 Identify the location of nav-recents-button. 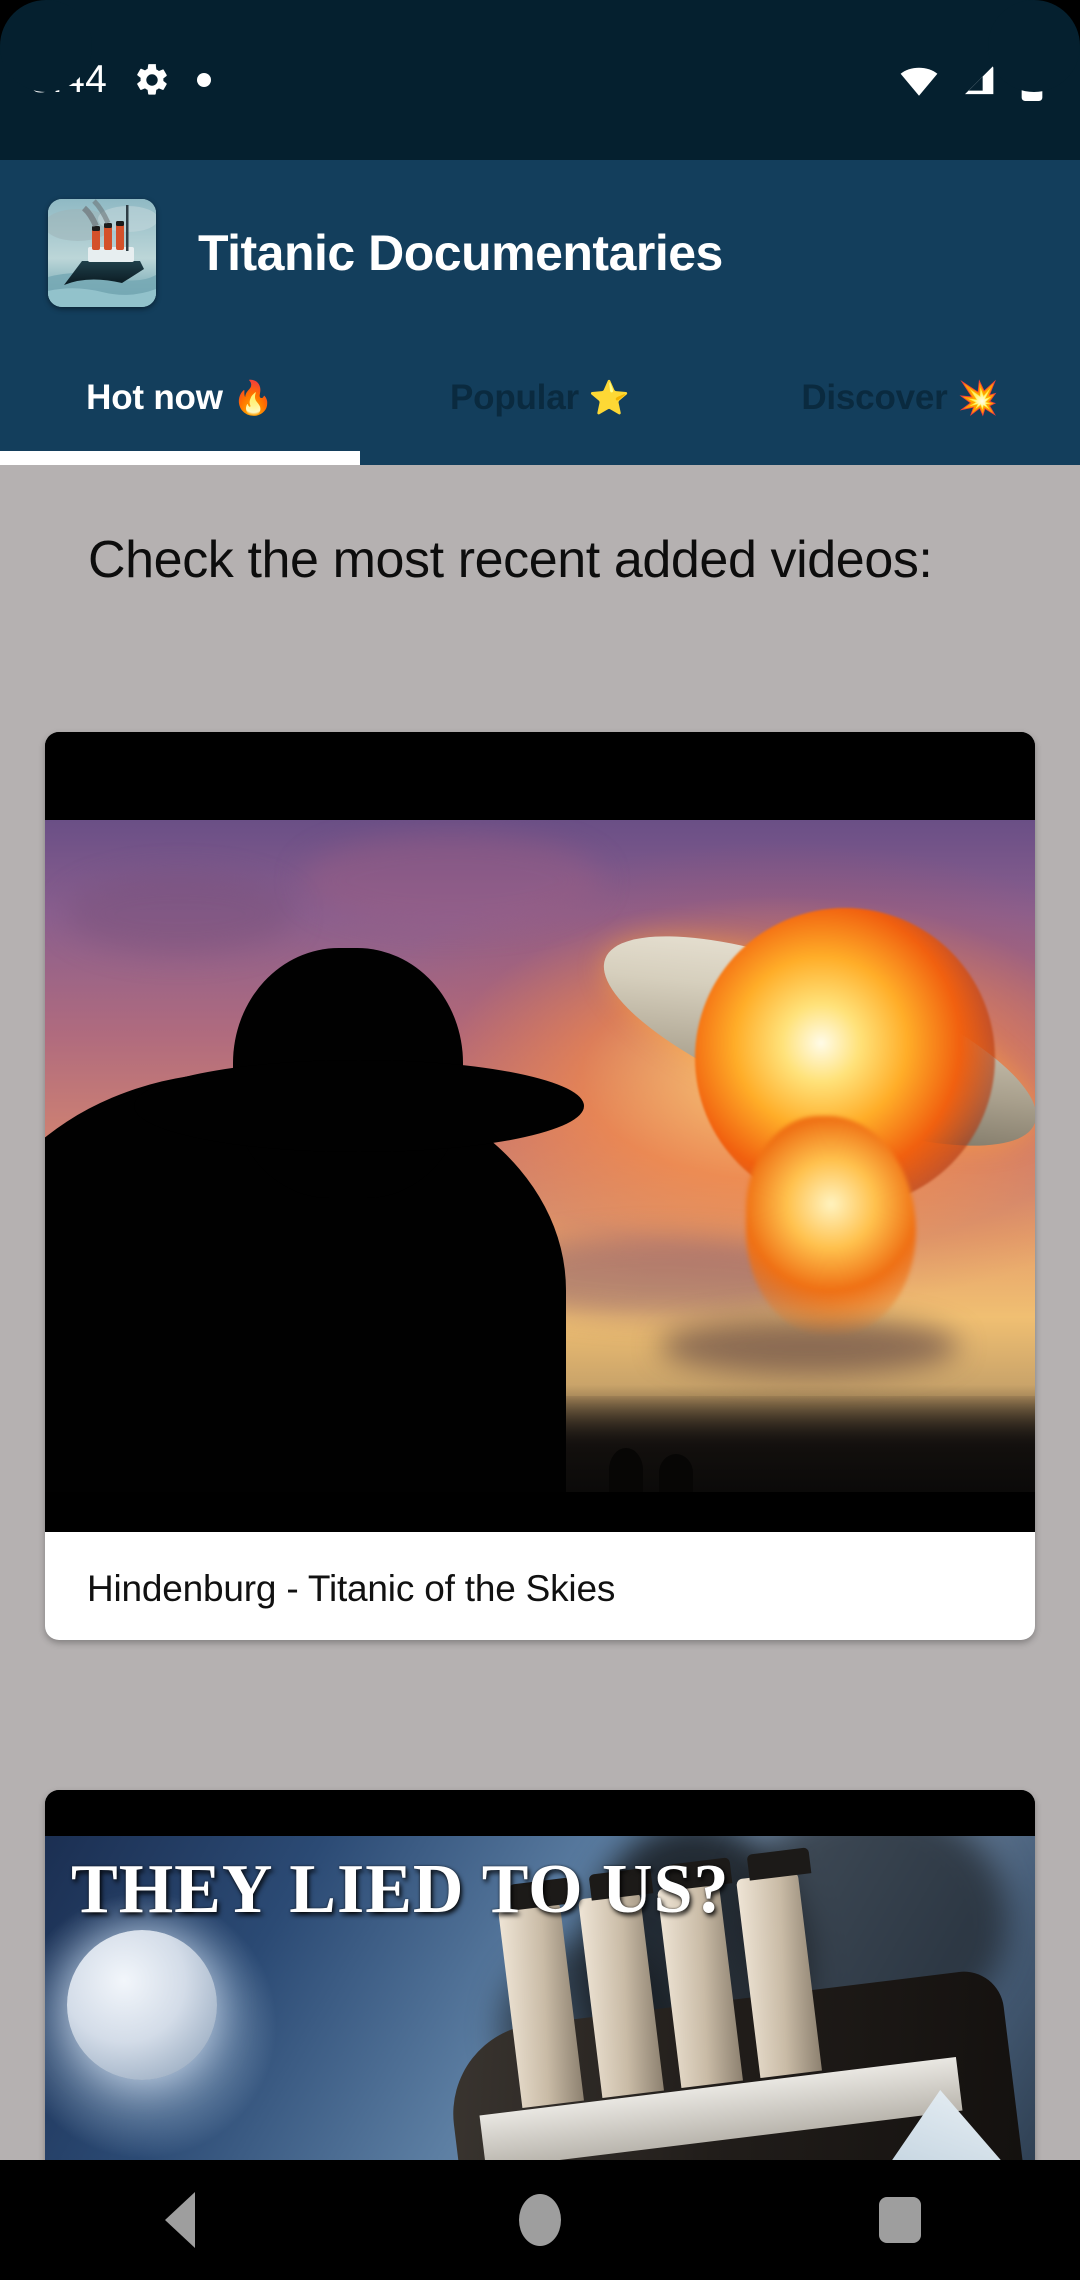
(900, 2220).